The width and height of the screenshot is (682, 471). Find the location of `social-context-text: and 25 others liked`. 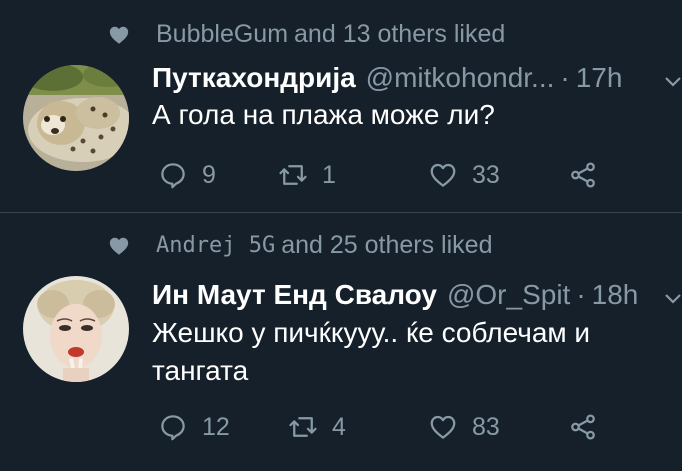

social-context-text: and 25 others liked is located at coordinates (387, 245).